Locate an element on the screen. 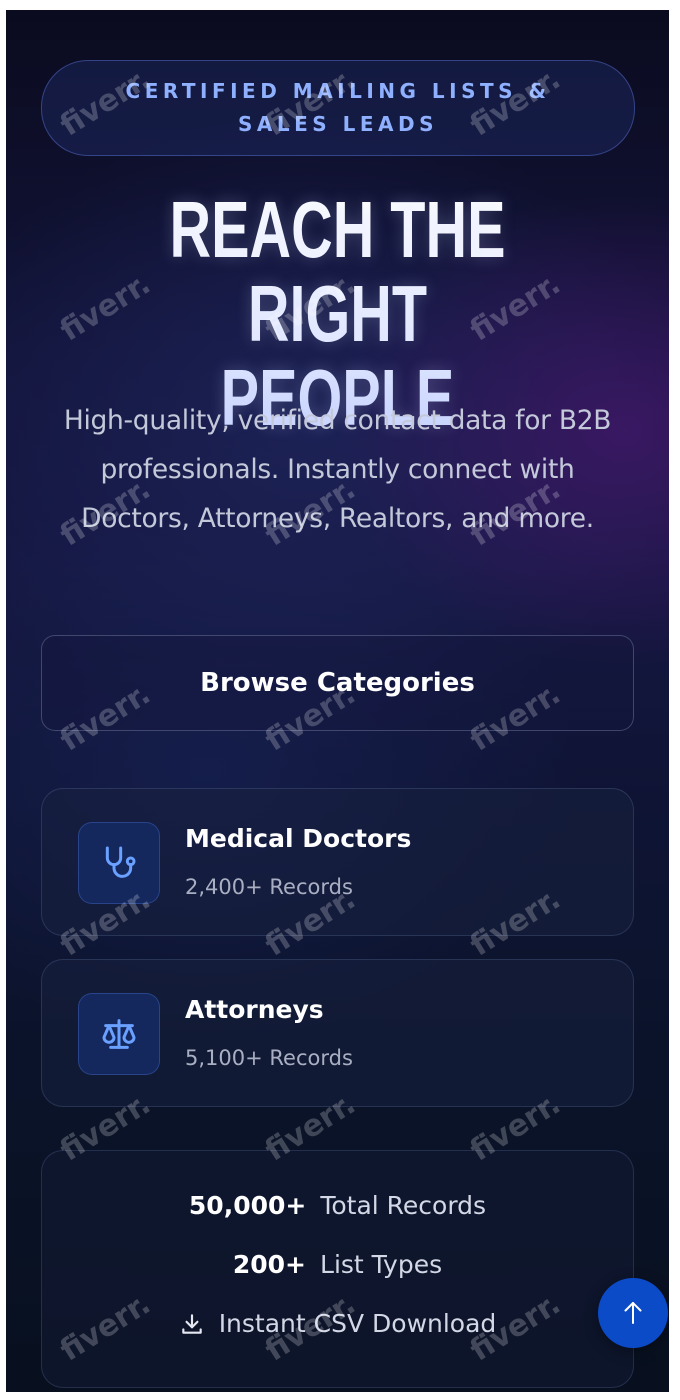  stat-csv-download: Instant CSV Download is located at coordinates (337, 1323).